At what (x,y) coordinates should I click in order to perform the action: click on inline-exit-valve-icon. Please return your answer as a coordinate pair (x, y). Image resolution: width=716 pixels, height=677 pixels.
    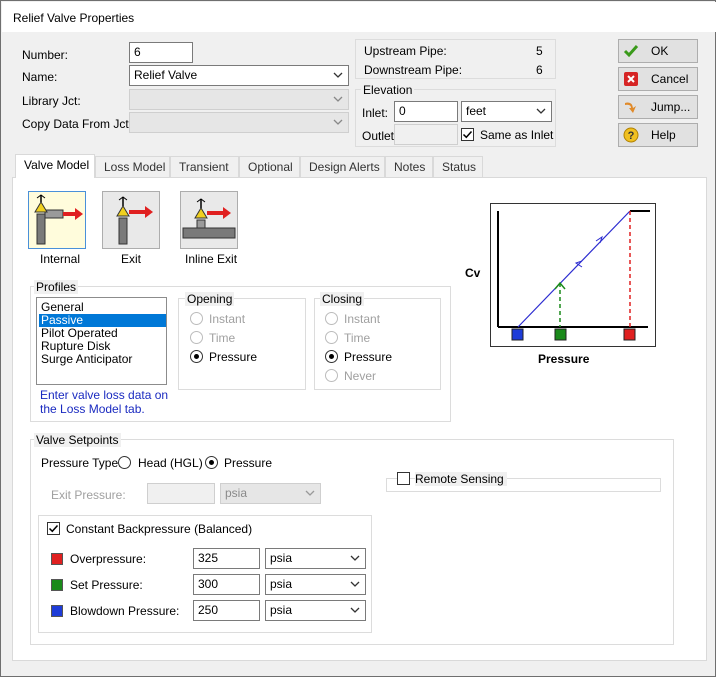
    Looking at the image, I should click on (209, 218).